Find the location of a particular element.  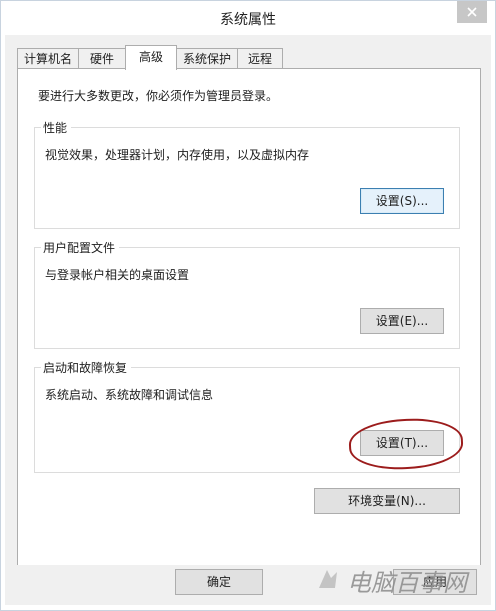

performance-description: 视觉效果，处理器计划，内存使用，以及虚拟内存 is located at coordinates (177, 155).